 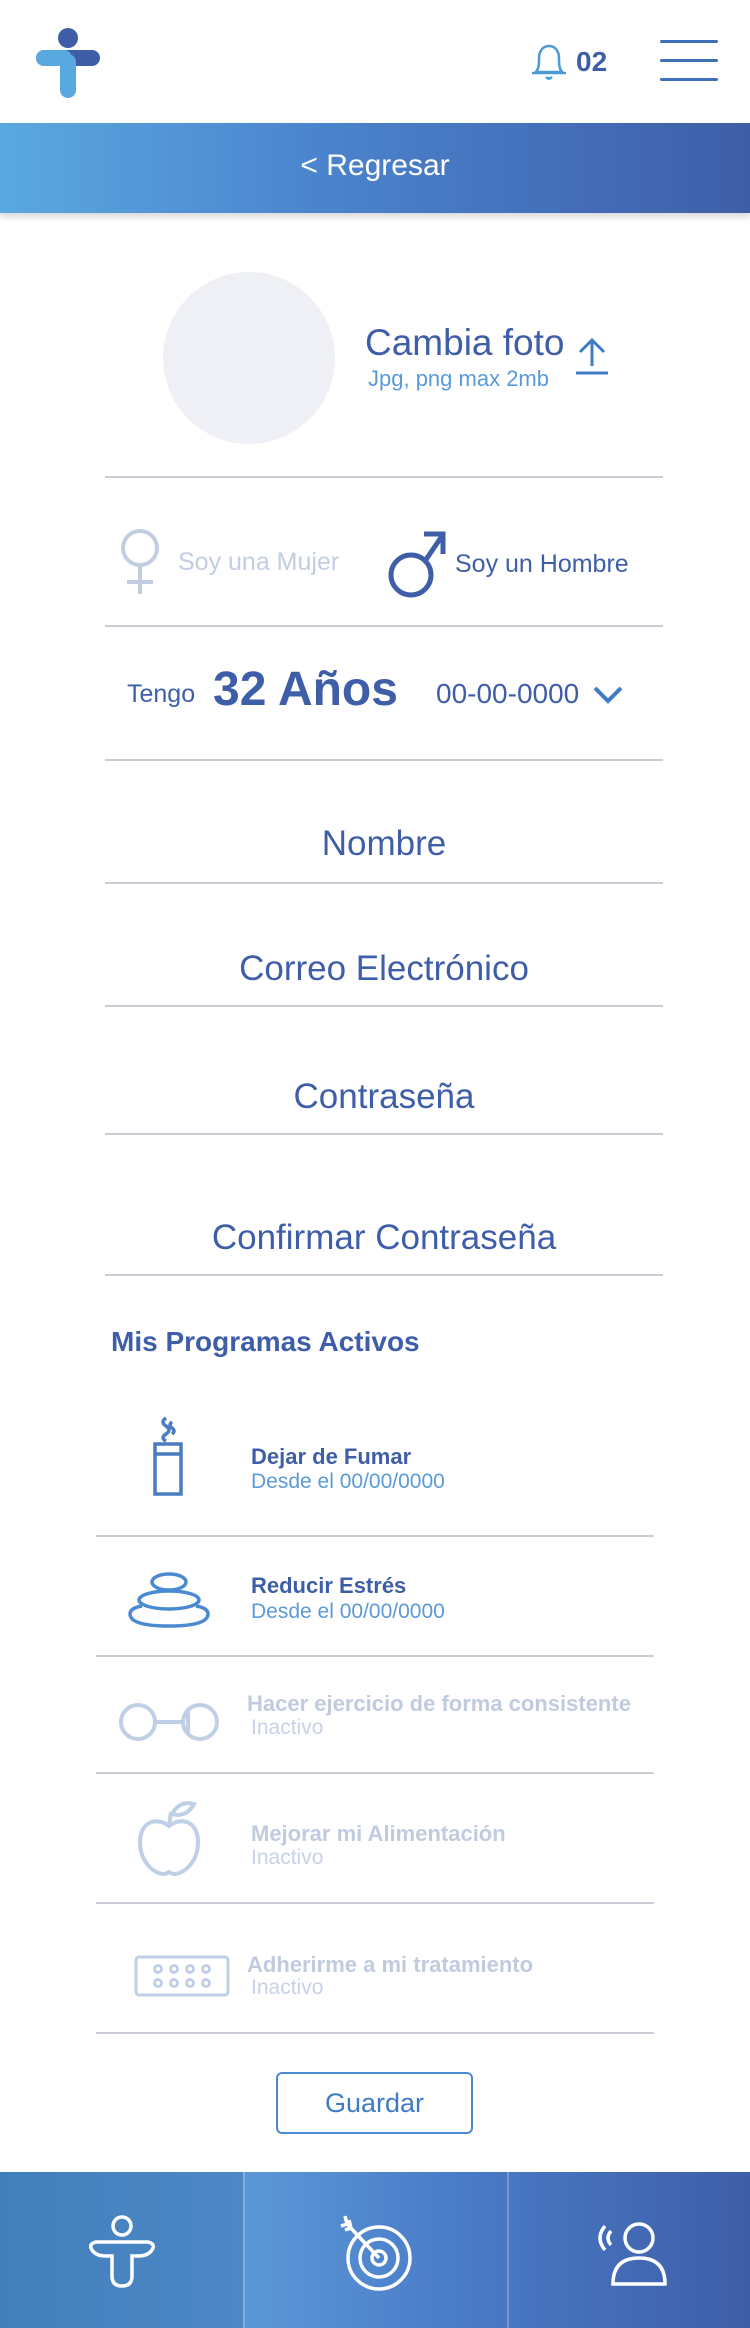 I want to click on bell-icon, so click(x=549, y=61).